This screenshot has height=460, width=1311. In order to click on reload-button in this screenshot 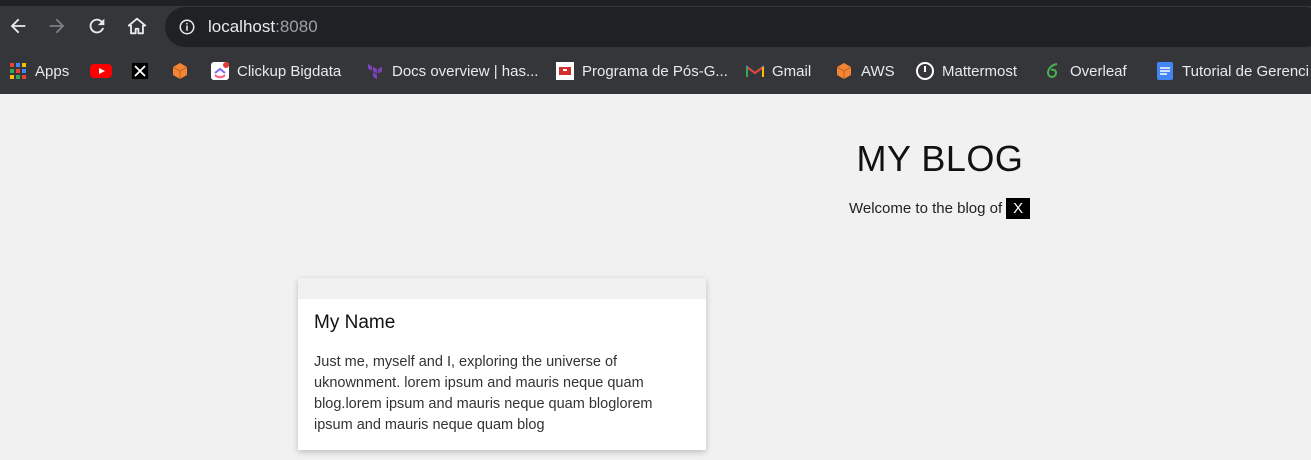, I will do `click(97, 26)`.